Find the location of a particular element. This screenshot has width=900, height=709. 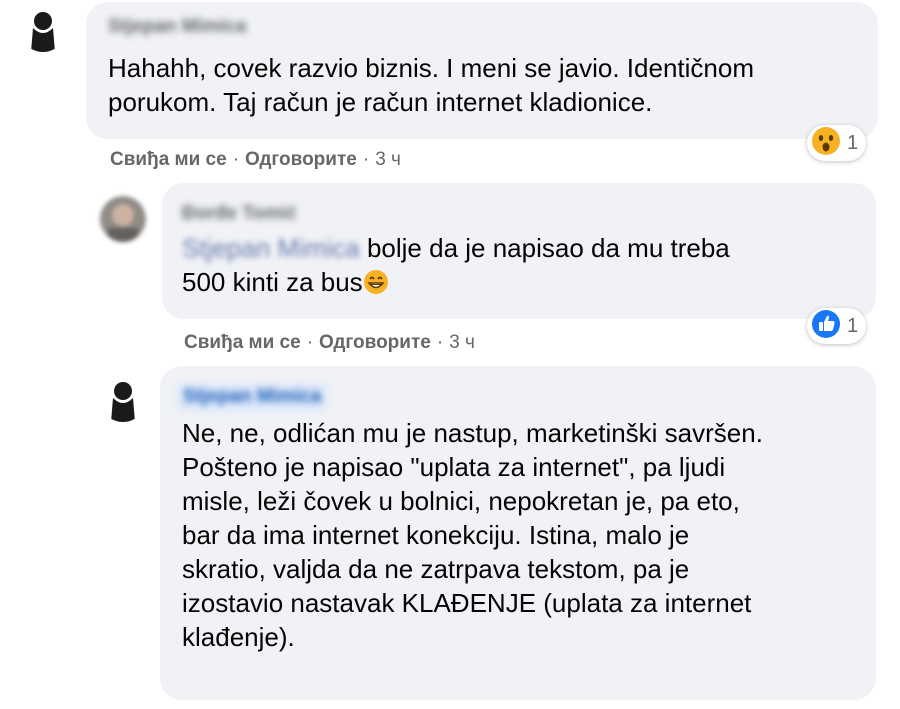

reply-actions: Свиђа ми се · Одговорите · 3 ч is located at coordinates (329, 343).